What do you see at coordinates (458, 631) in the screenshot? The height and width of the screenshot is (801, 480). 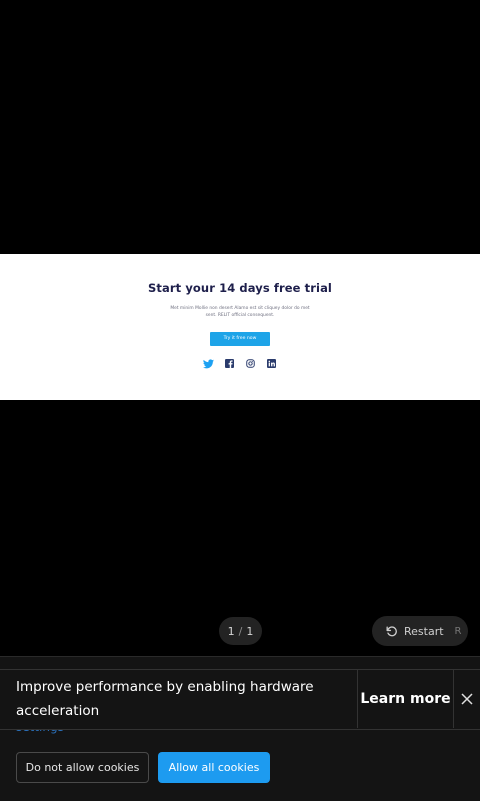 I see `restart-shortcut: R` at bounding box center [458, 631].